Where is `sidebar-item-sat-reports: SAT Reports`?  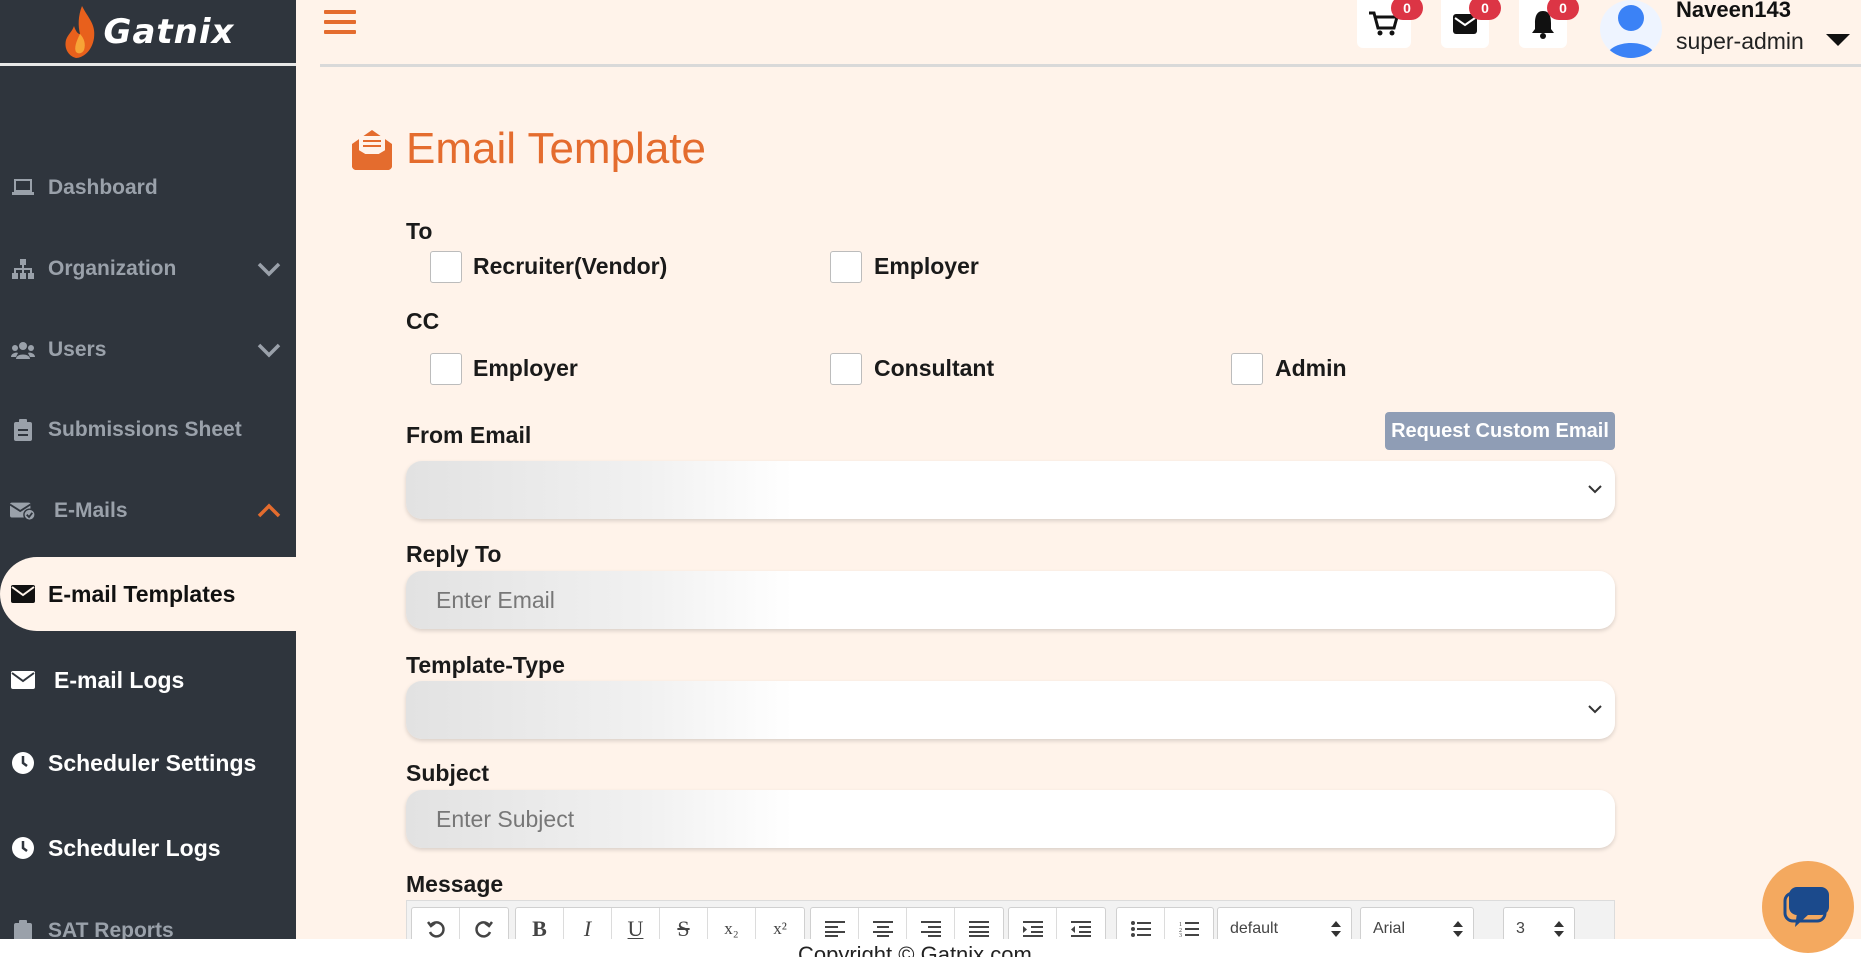 sidebar-item-sat-reports: SAT Reports is located at coordinates (148, 926).